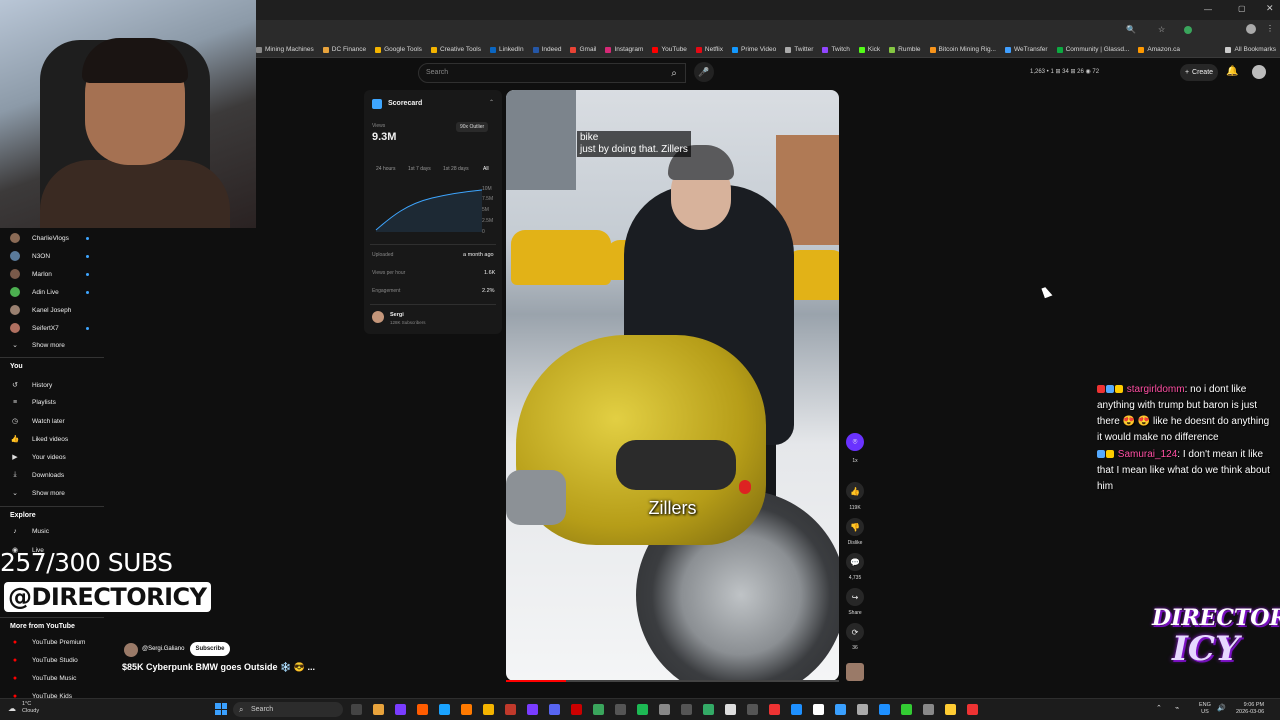 Image resolution: width=1280 pixels, height=720 pixels. What do you see at coordinates (1250, 709) in the screenshot?
I see `system-clock: 9:06 PM 2026-03-06` at bounding box center [1250, 709].